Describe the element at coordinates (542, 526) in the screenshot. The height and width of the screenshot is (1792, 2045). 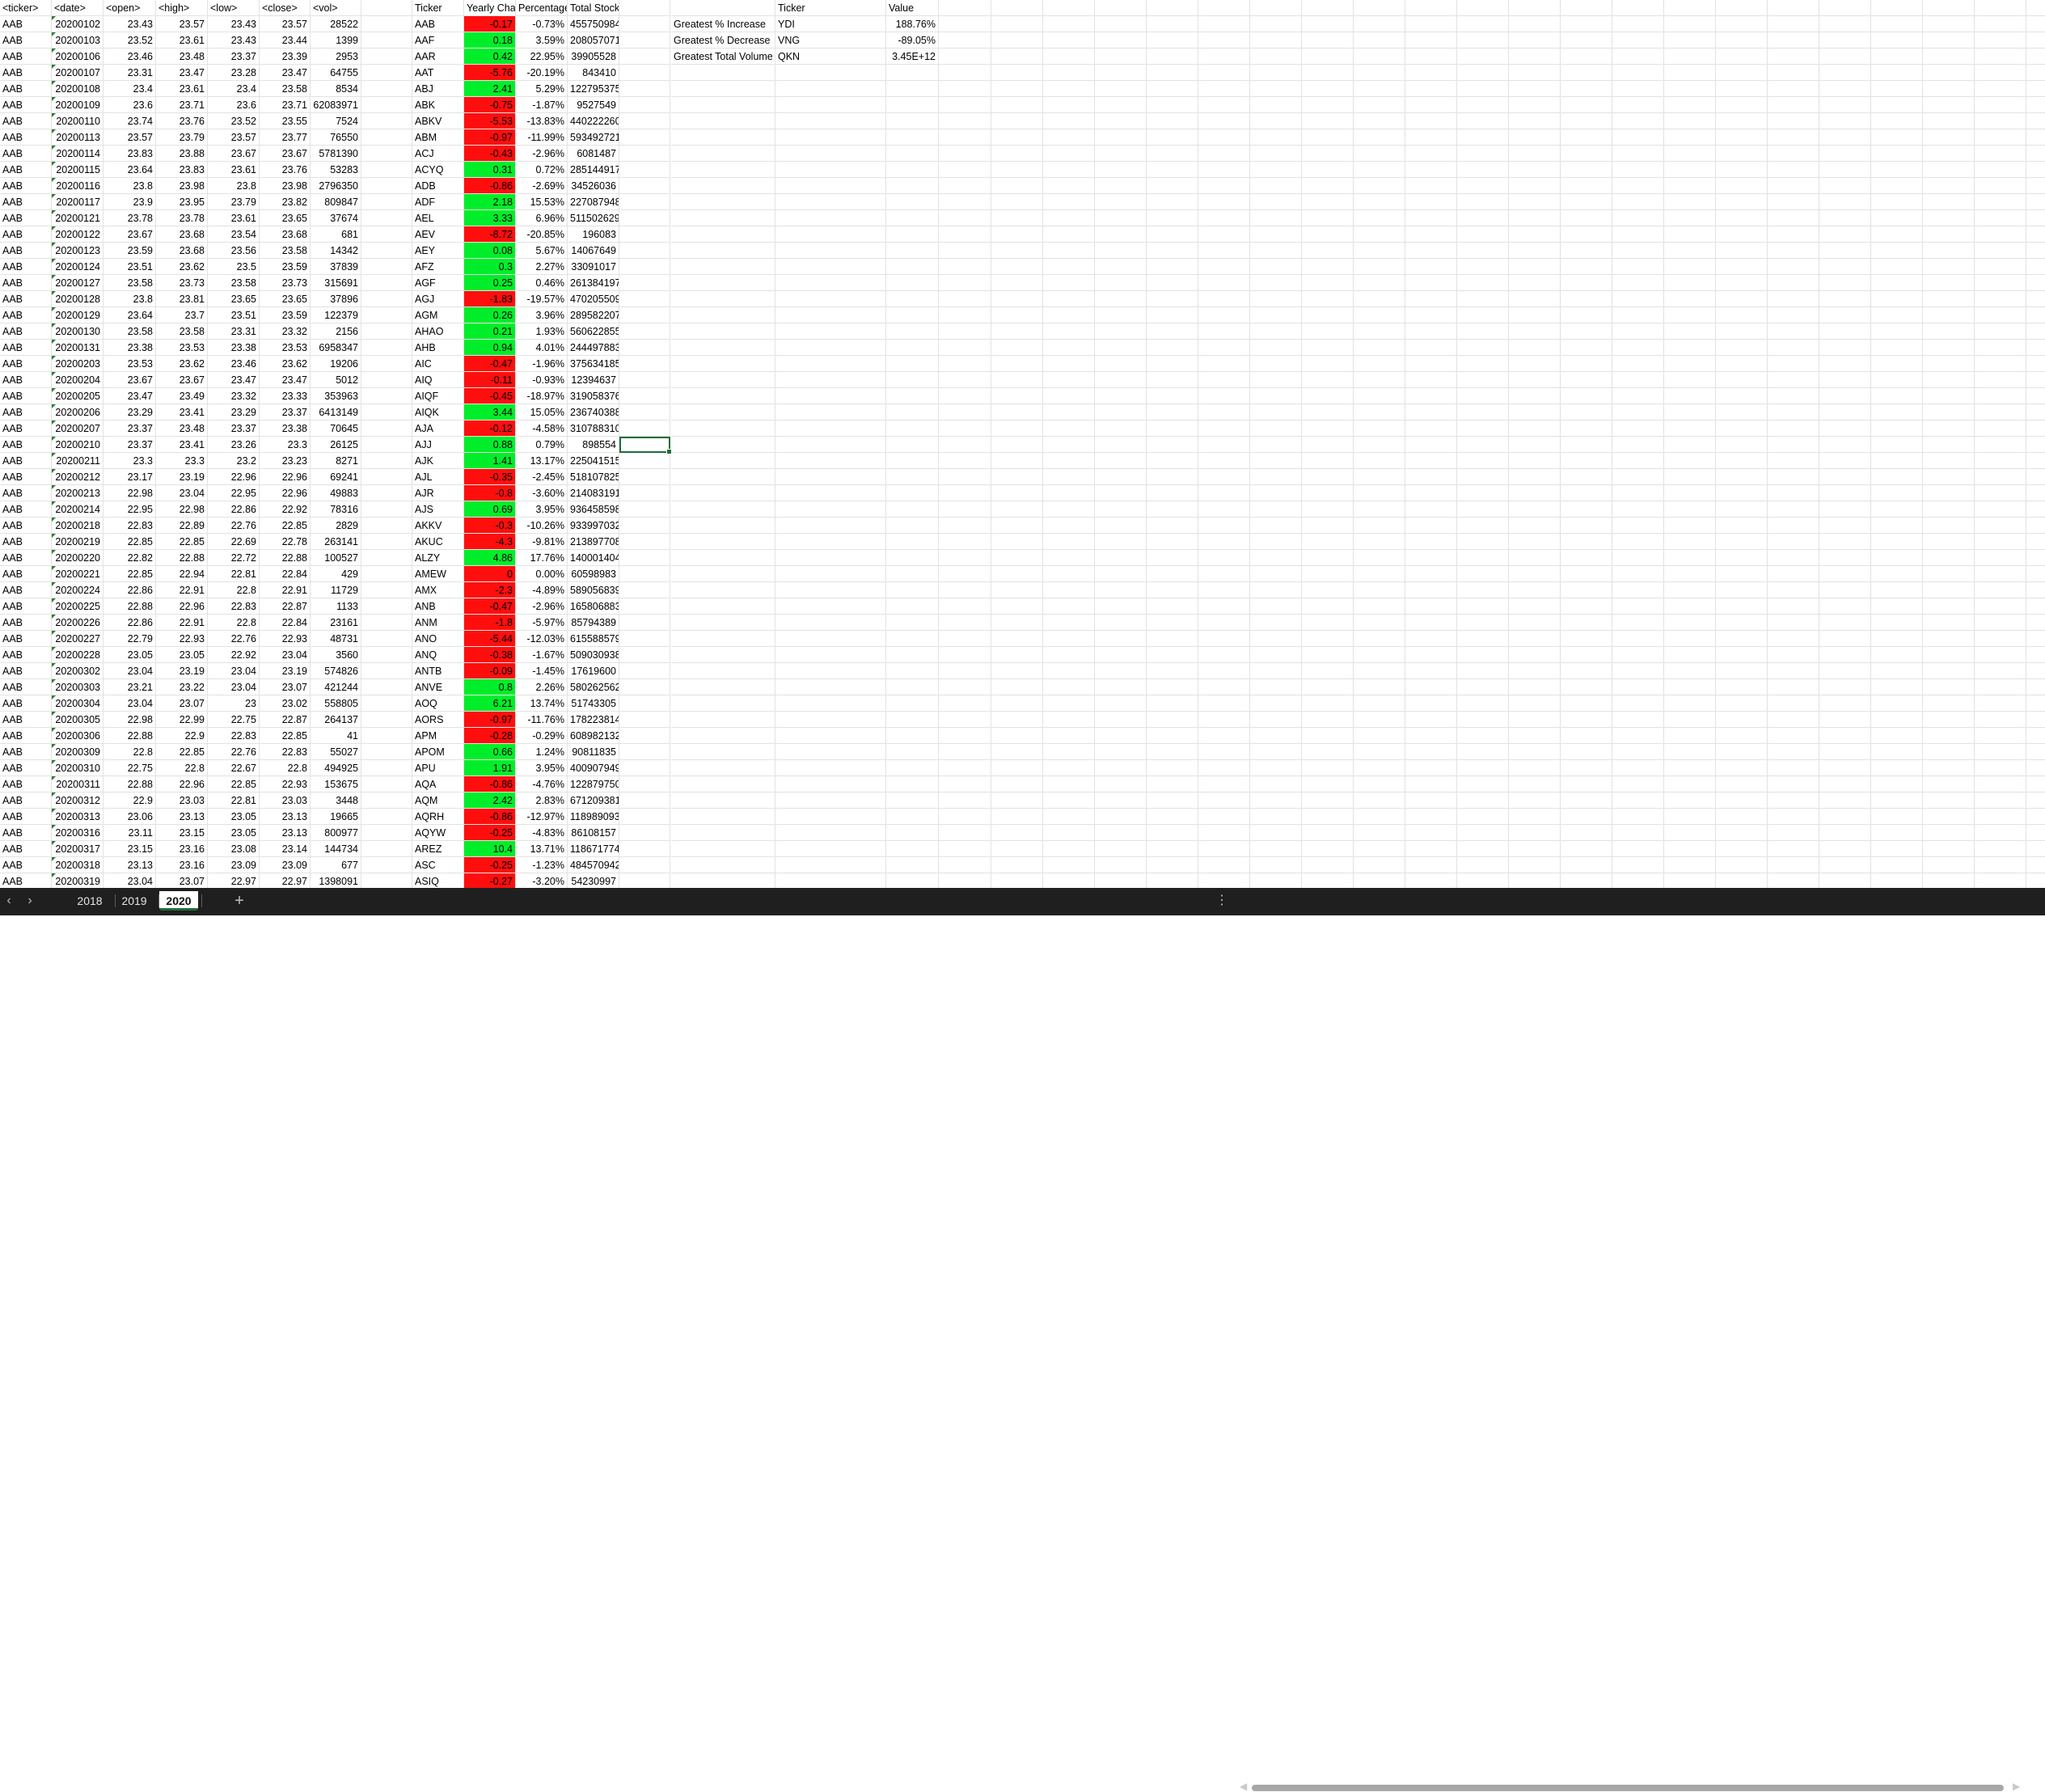
I see `summary-value-cell: -10.26%` at that location.